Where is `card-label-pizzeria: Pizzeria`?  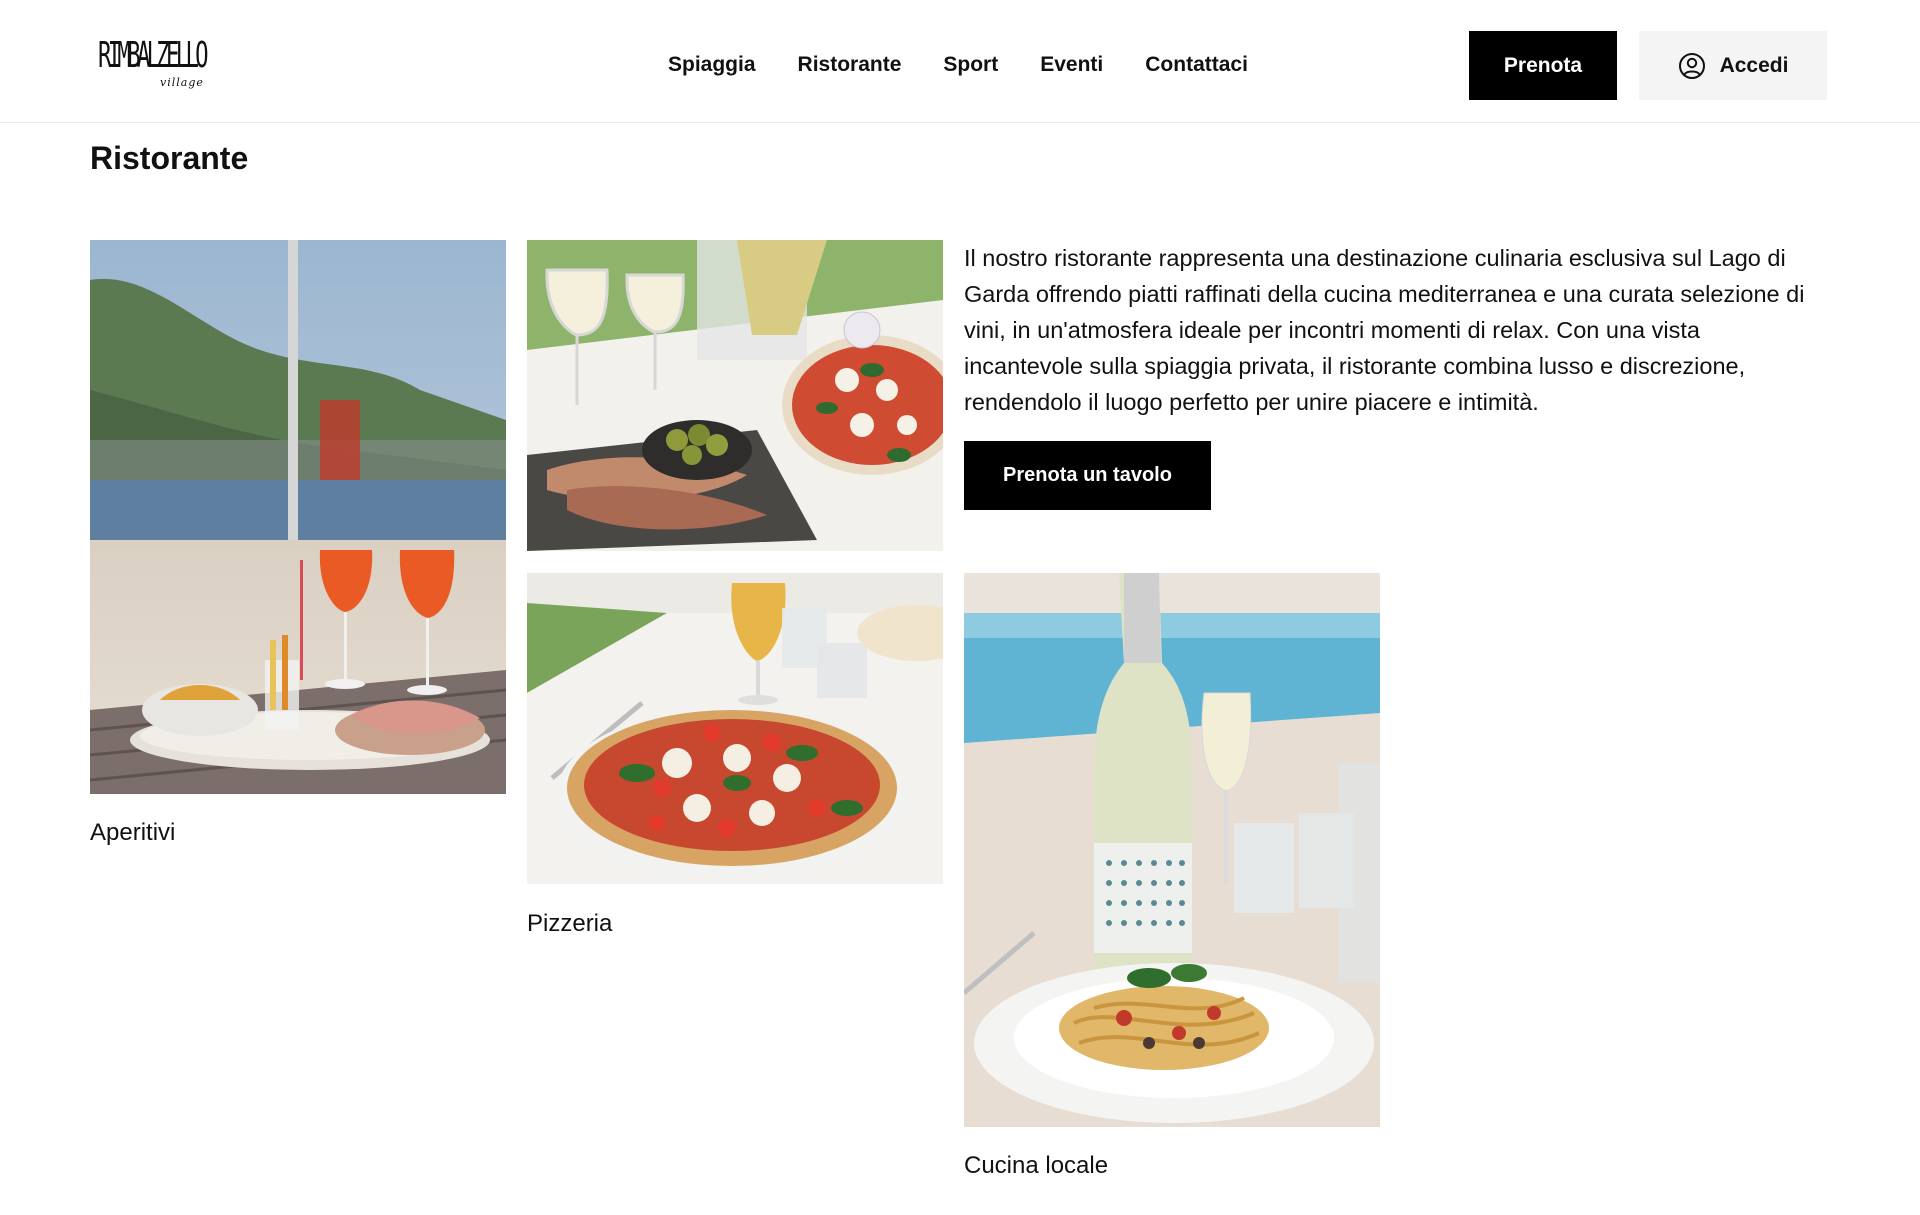
card-label-pizzeria: Pizzeria is located at coordinates (569, 924).